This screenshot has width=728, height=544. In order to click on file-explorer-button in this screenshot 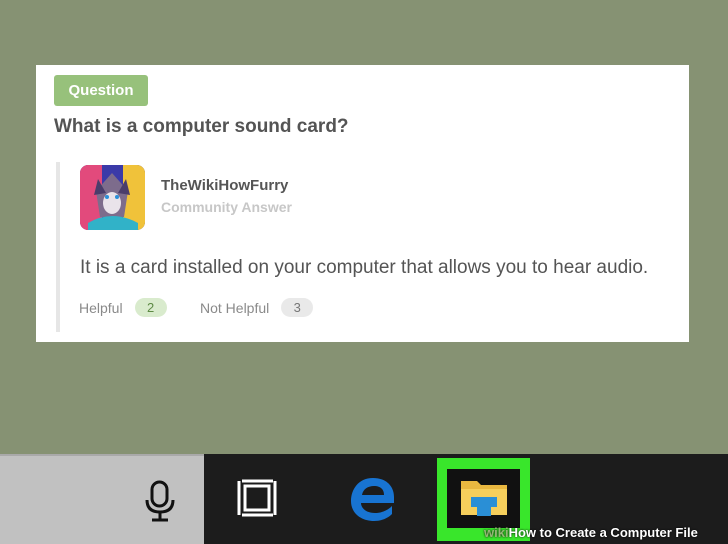, I will do `click(483, 498)`.